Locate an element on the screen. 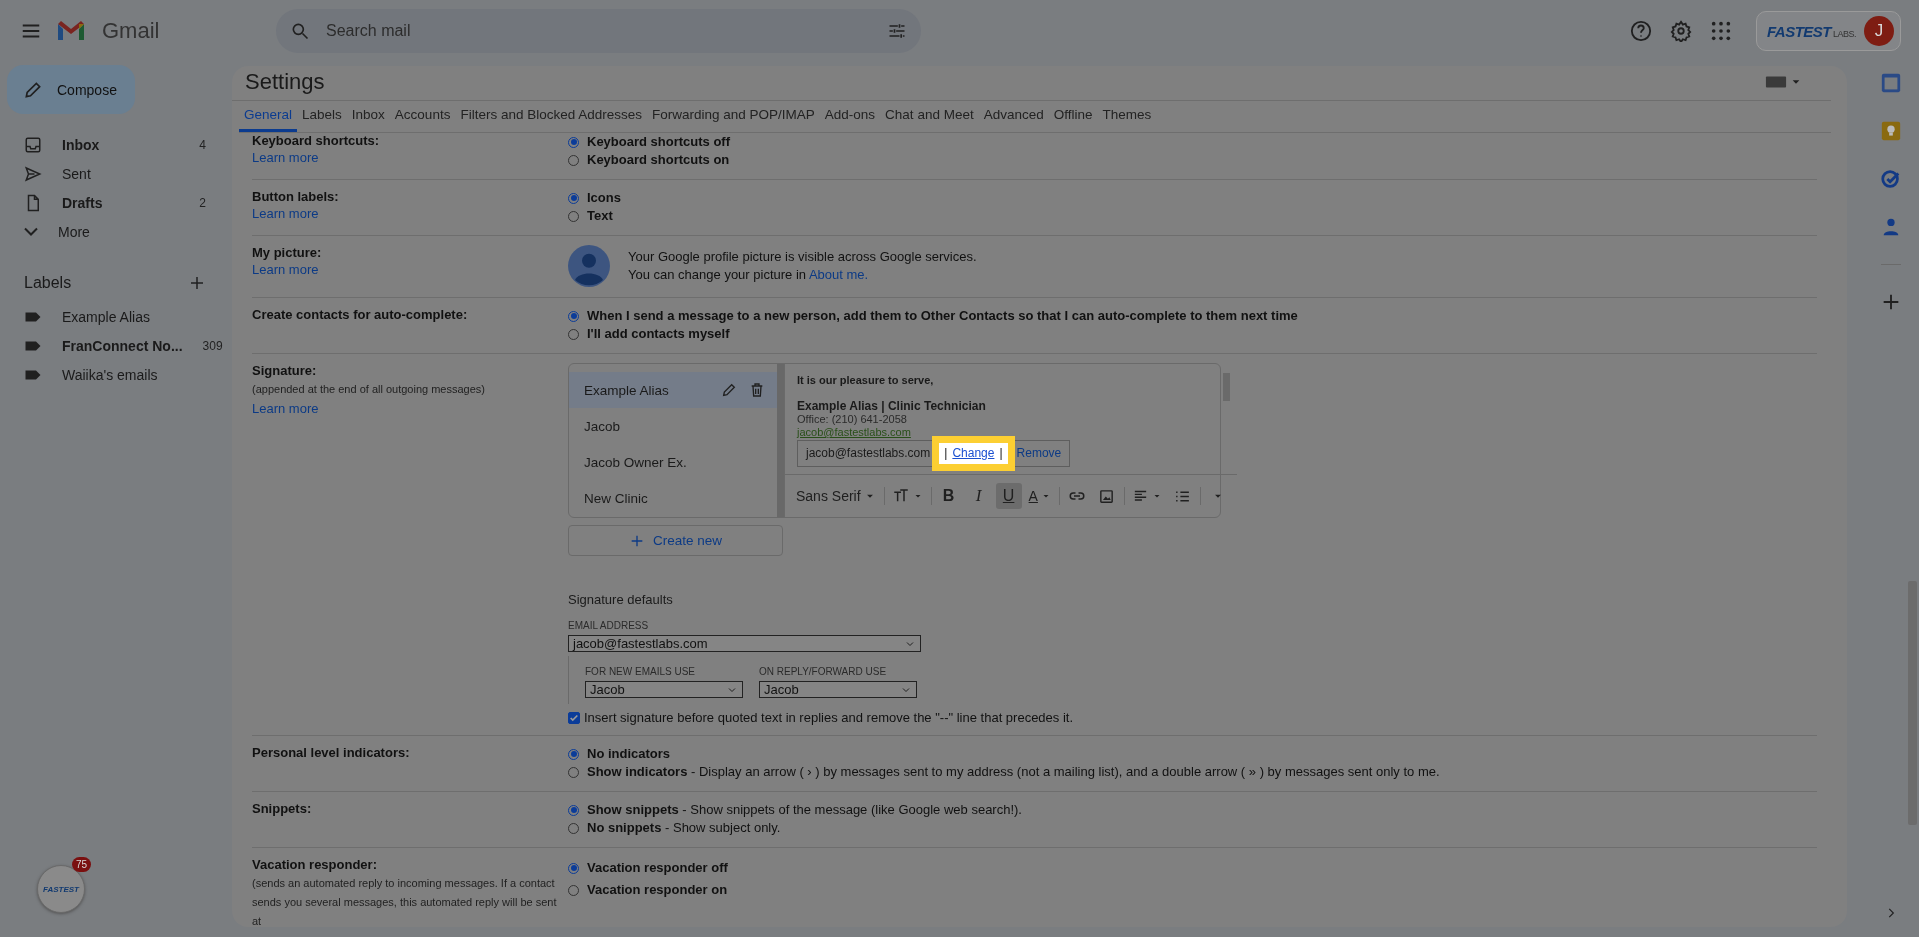  notification-badge: 75 is located at coordinates (81, 864).